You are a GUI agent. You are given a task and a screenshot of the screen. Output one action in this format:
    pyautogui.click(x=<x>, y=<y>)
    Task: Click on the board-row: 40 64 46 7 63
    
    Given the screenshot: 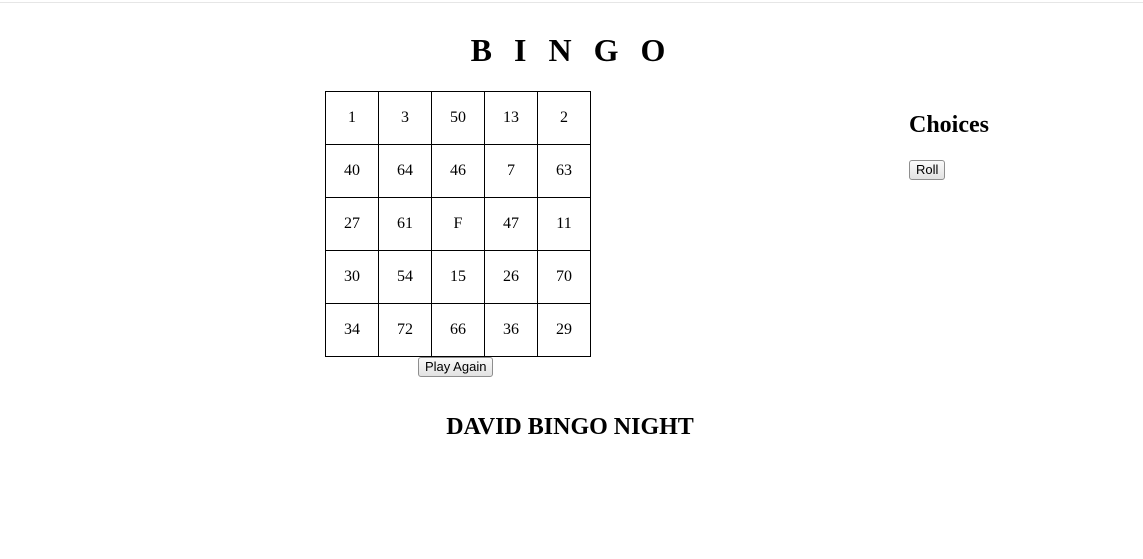 What is the action you would take?
    pyautogui.click(x=458, y=171)
    